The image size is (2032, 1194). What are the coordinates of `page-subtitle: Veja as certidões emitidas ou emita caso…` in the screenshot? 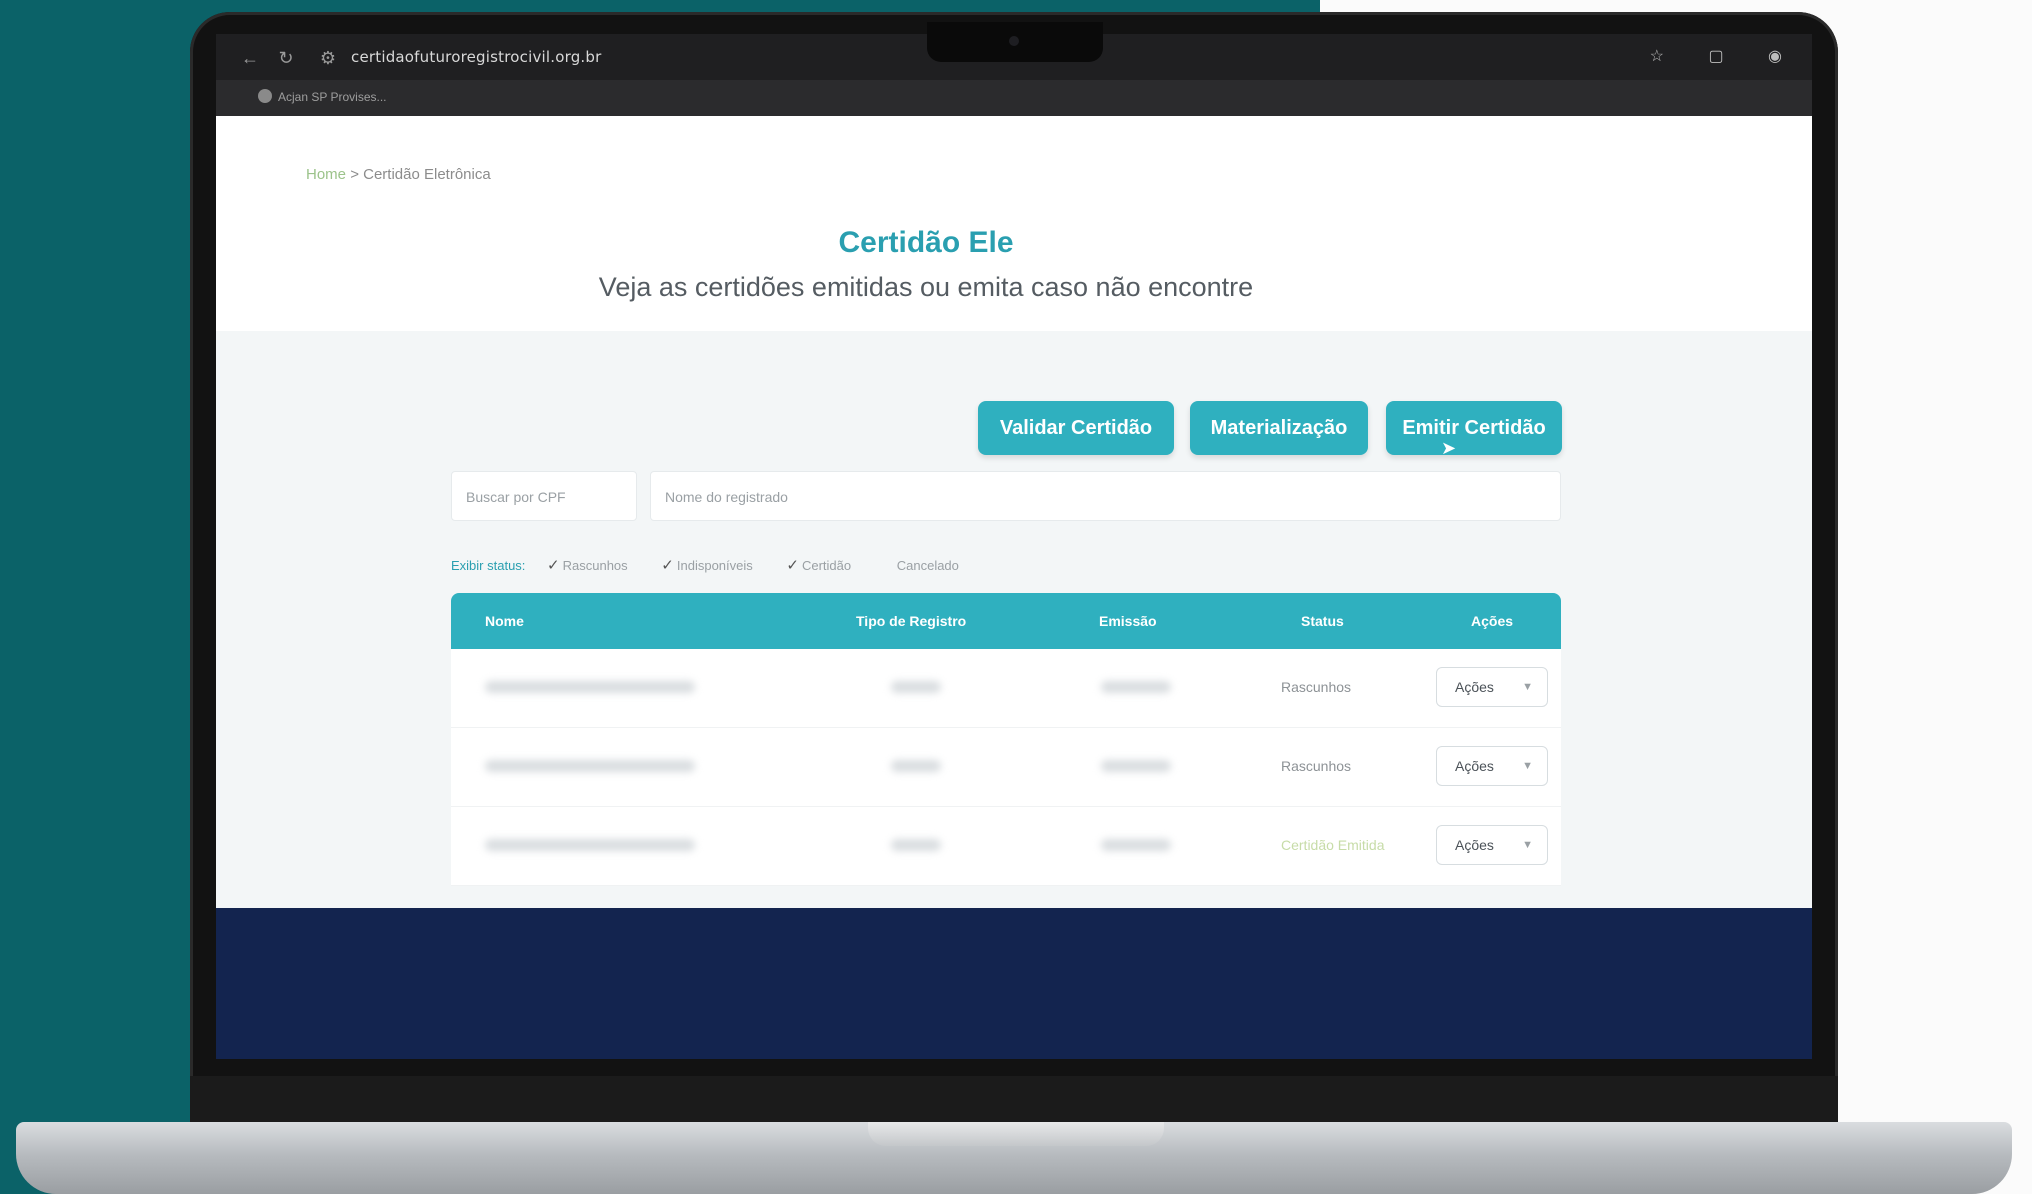 It's located at (926, 287).